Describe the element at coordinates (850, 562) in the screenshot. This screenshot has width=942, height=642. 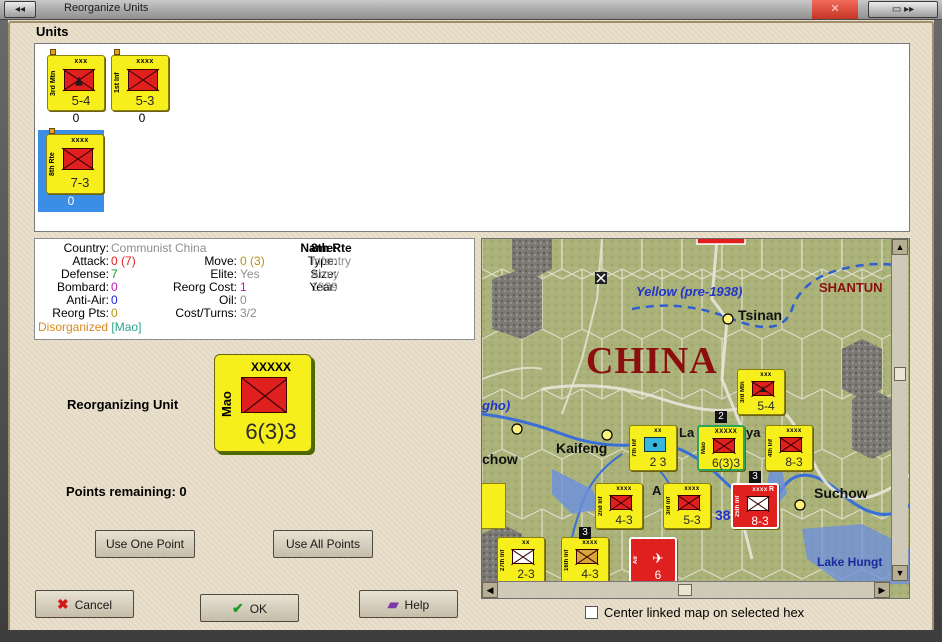
I see `map-label-lake: Lake Hungt` at that location.